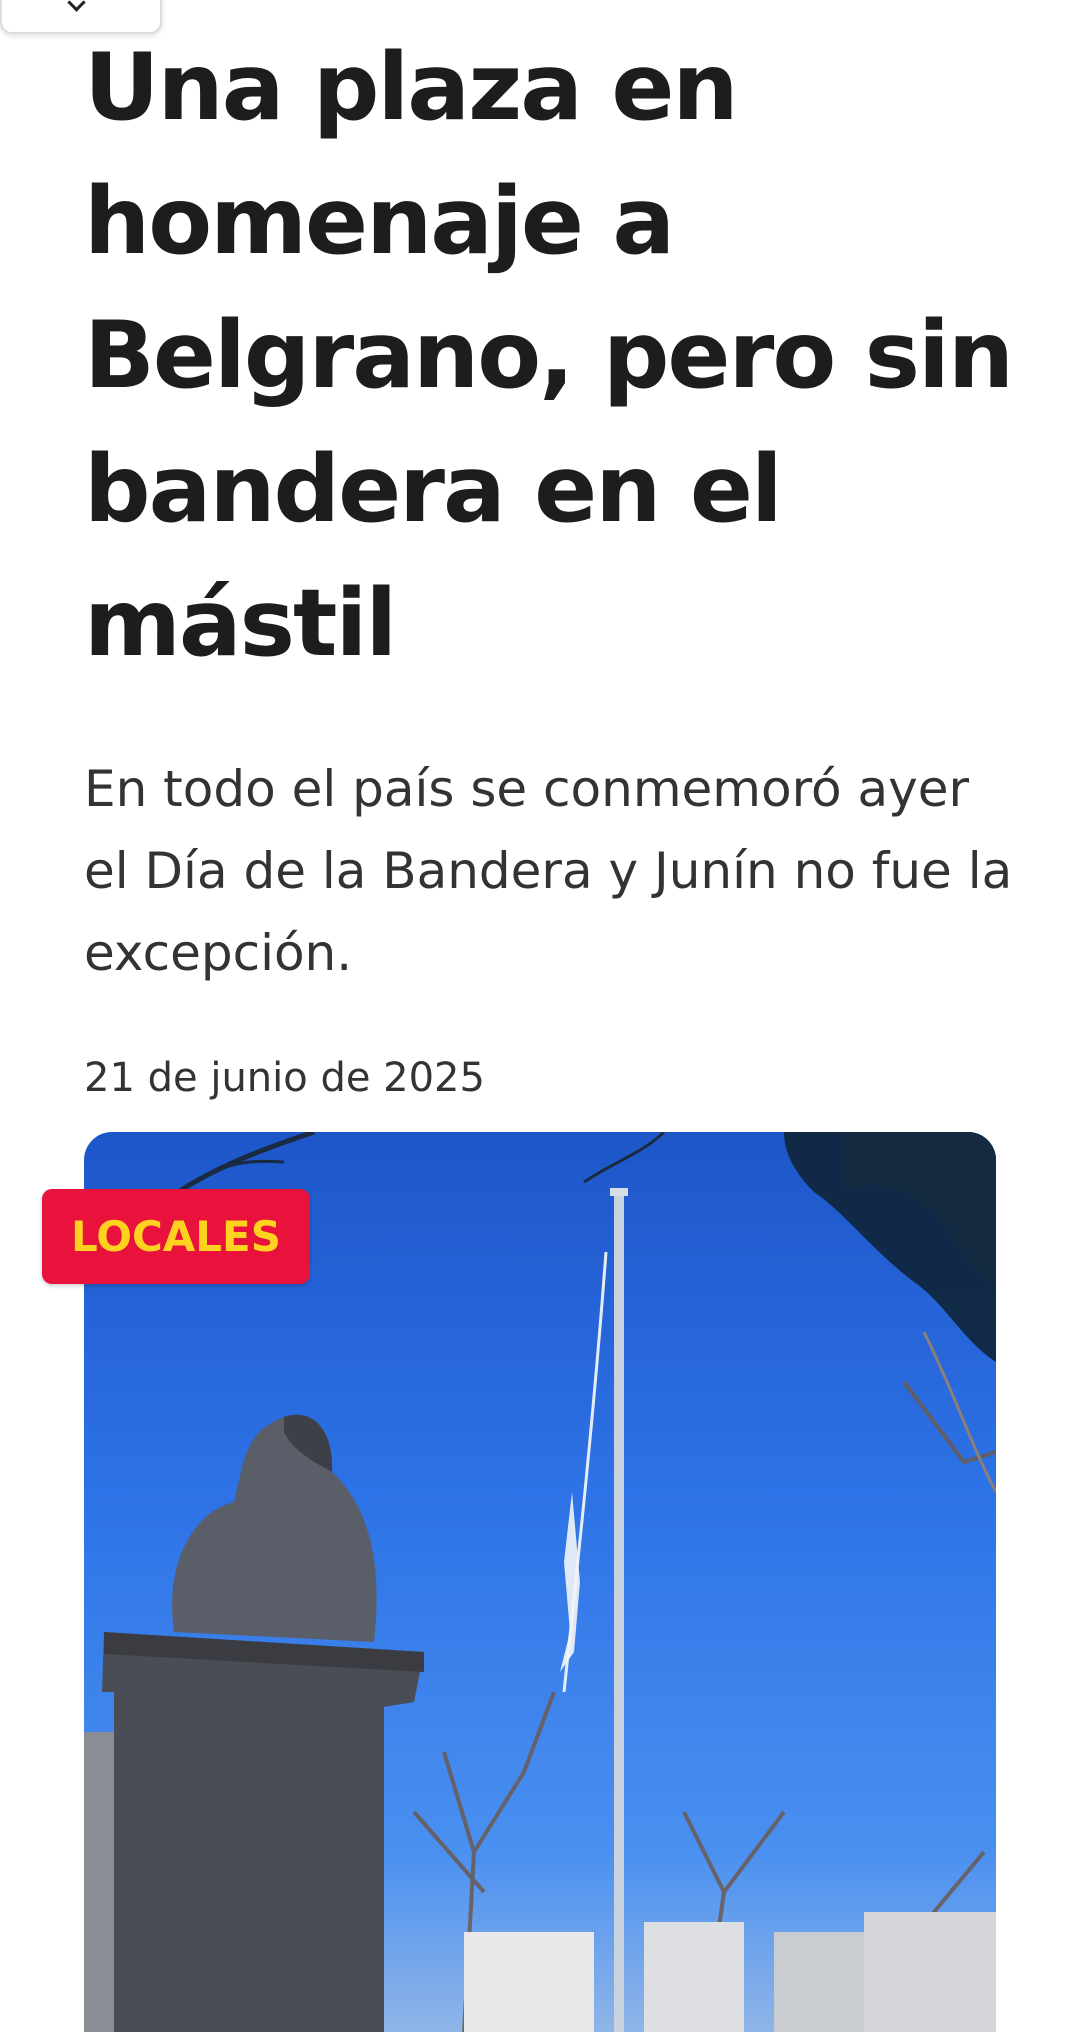 The height and width of the screenshot is (2032, 1079). Describe the element at coordinates (176, 1236) in the screenshot. I see `category-badge: LOCALES` at that location.